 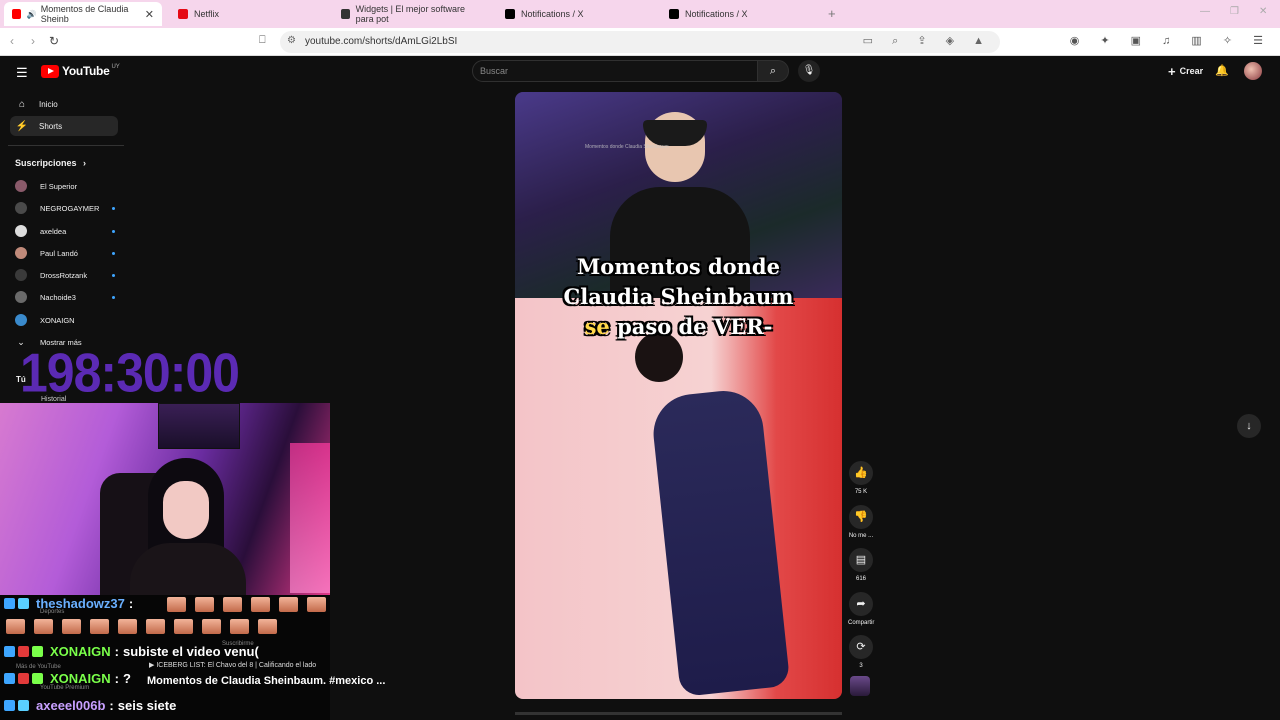 I want to click on browser-tab-youtube: 🔊 Momentos de Claudia Sheinb ✕, so click(x=83, y=14).